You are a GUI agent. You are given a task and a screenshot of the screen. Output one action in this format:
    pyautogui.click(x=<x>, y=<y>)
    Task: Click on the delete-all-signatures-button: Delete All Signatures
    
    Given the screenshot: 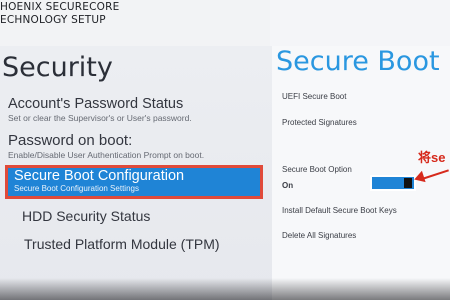 What is the action you would take?
    pyautogui.click(x=319, y=235)
    